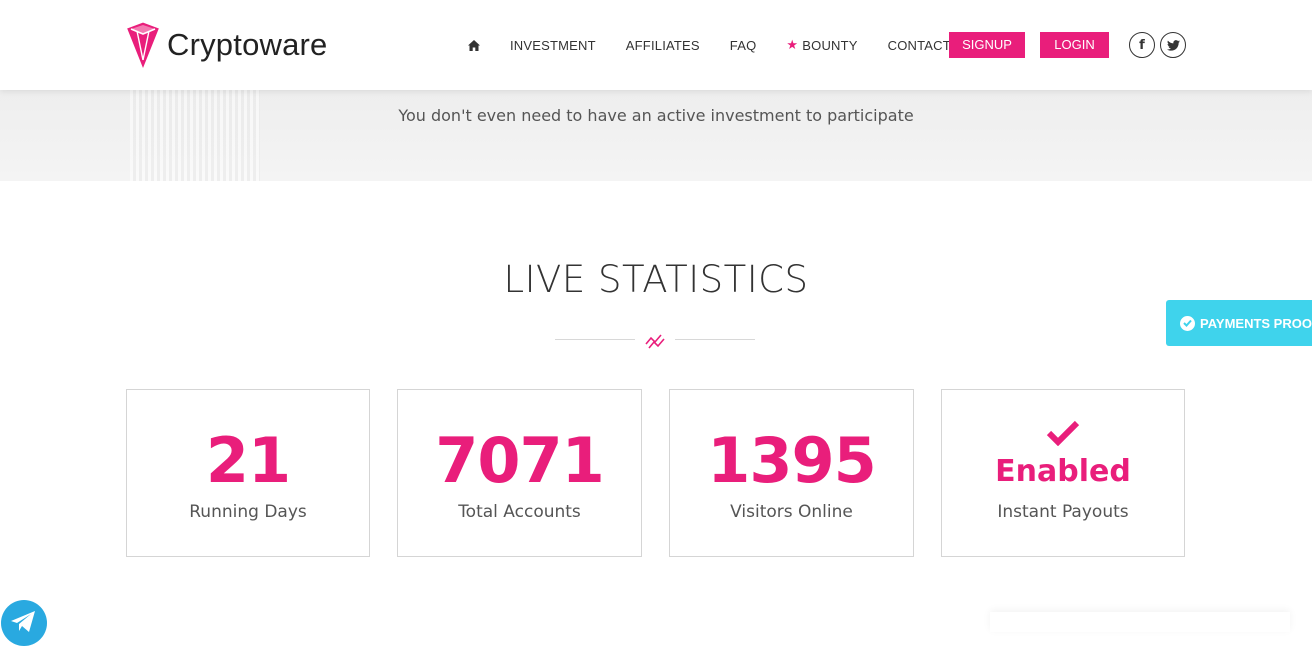 The image size is (1312, 646). Describe the element at coordinates (595, 339) in the screenshot. I see `divider-line-left` at that location.